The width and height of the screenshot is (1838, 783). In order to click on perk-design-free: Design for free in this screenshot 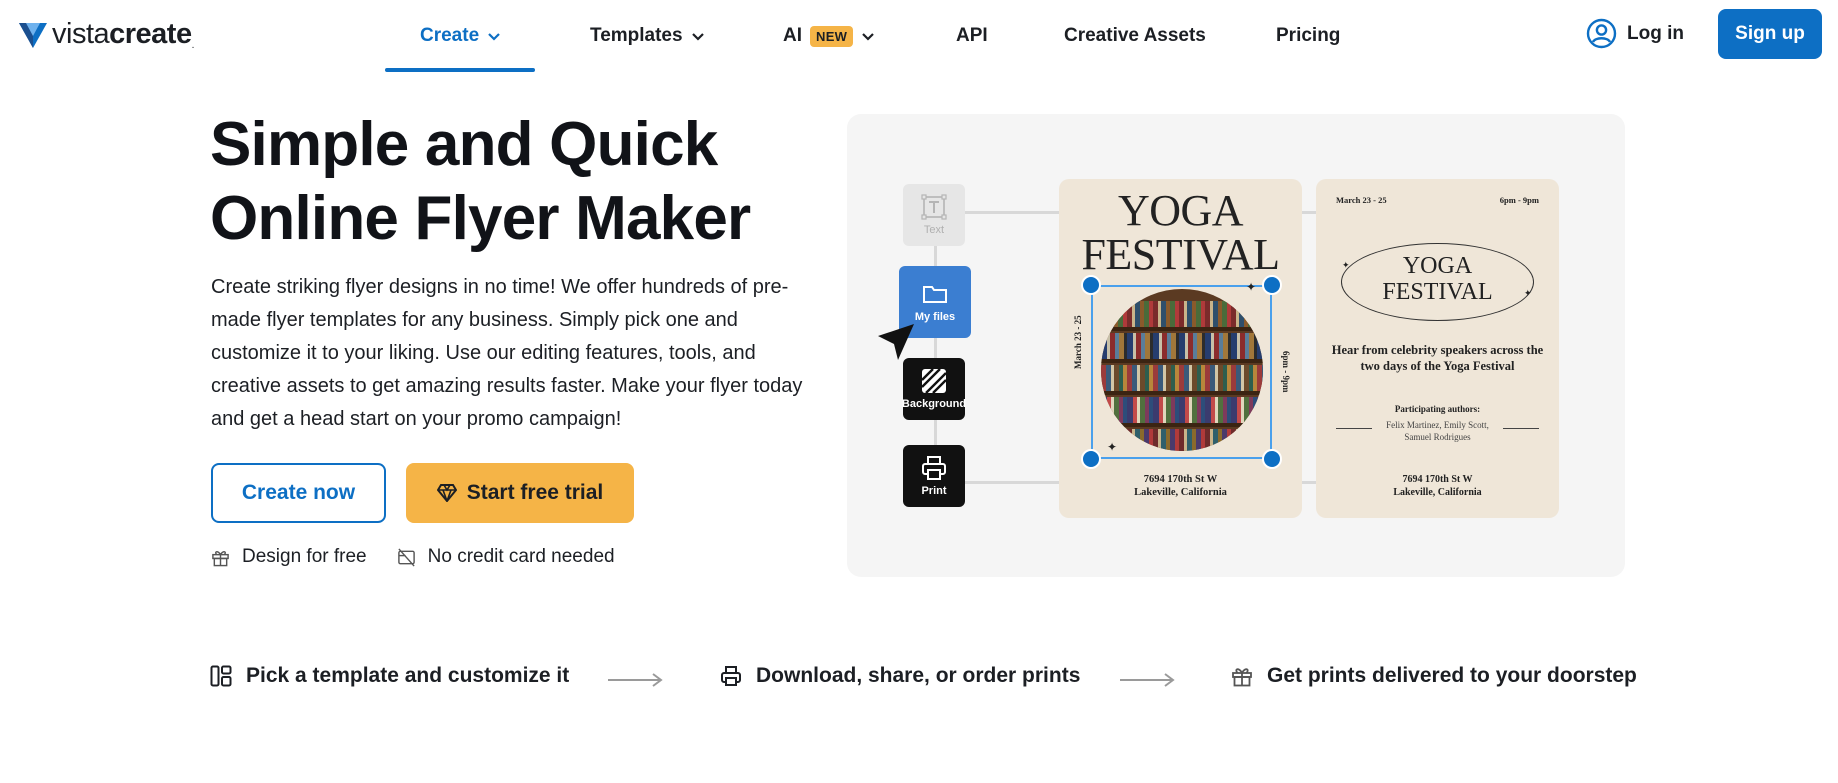, I will do `click(289, 557)`.